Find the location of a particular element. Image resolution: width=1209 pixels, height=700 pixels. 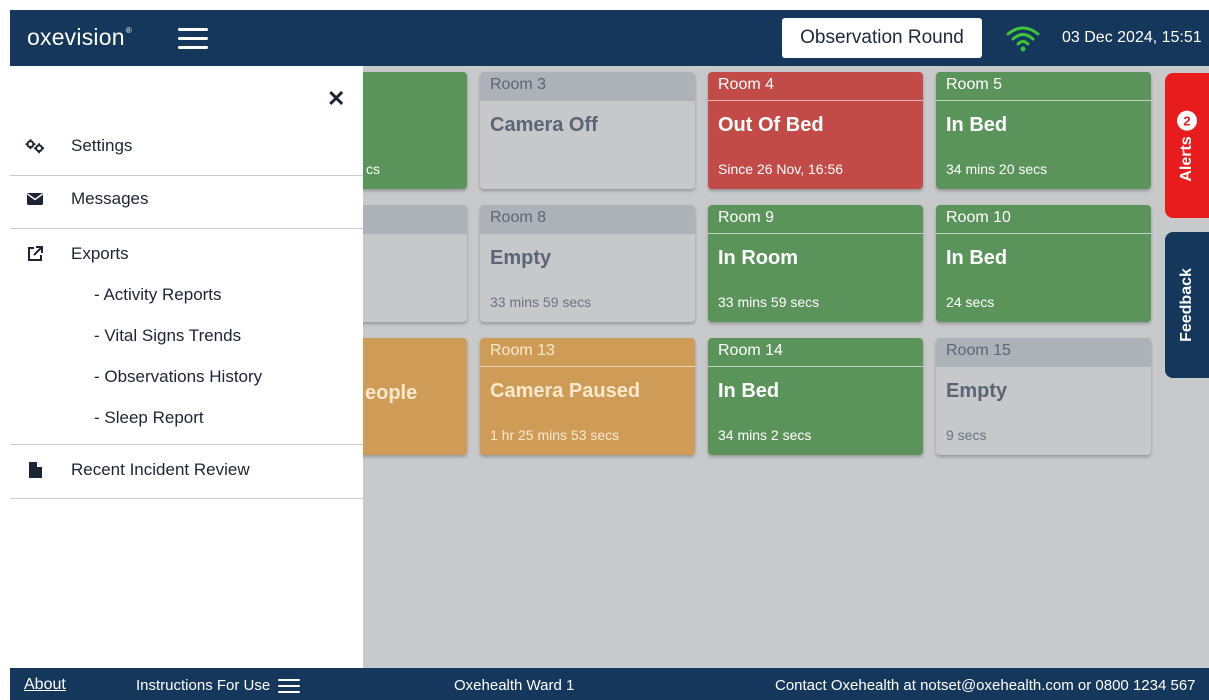

room-name: Room 15 is located at coordinates (1043, 352).